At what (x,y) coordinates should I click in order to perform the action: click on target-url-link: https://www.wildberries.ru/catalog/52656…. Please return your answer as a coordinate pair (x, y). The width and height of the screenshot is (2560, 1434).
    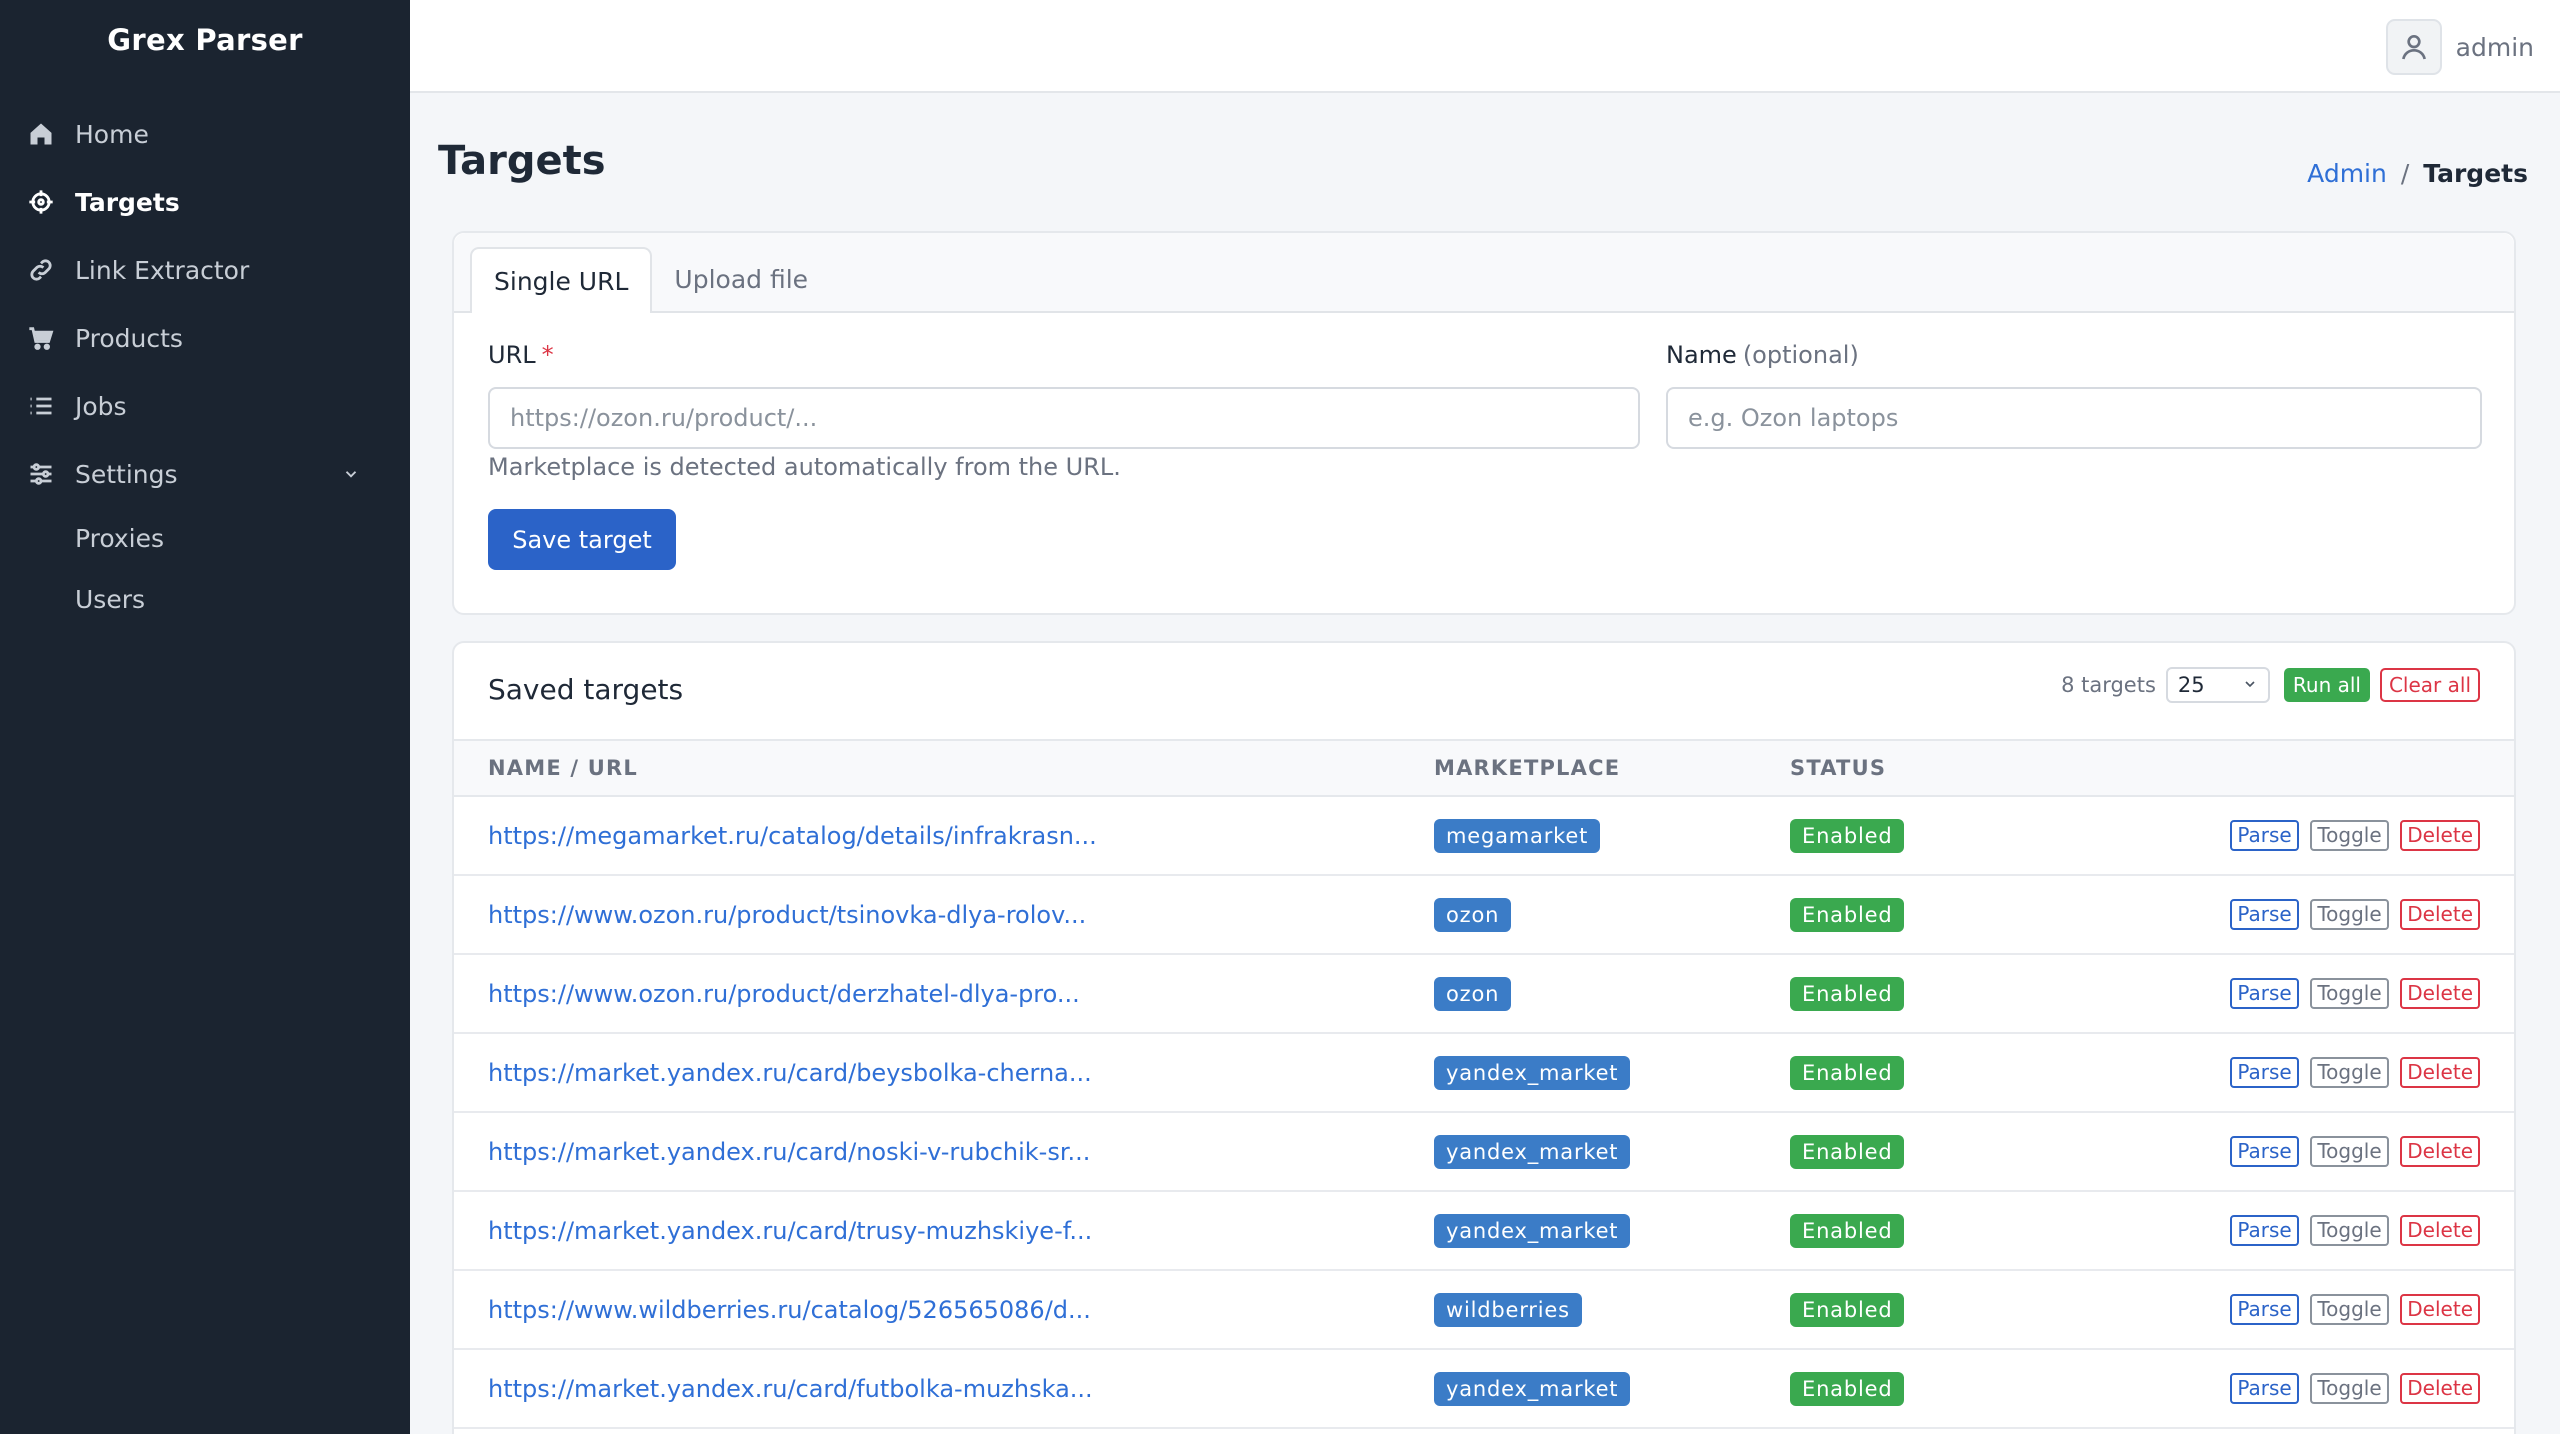
    Looking at the image, I should click on (789, 1310).